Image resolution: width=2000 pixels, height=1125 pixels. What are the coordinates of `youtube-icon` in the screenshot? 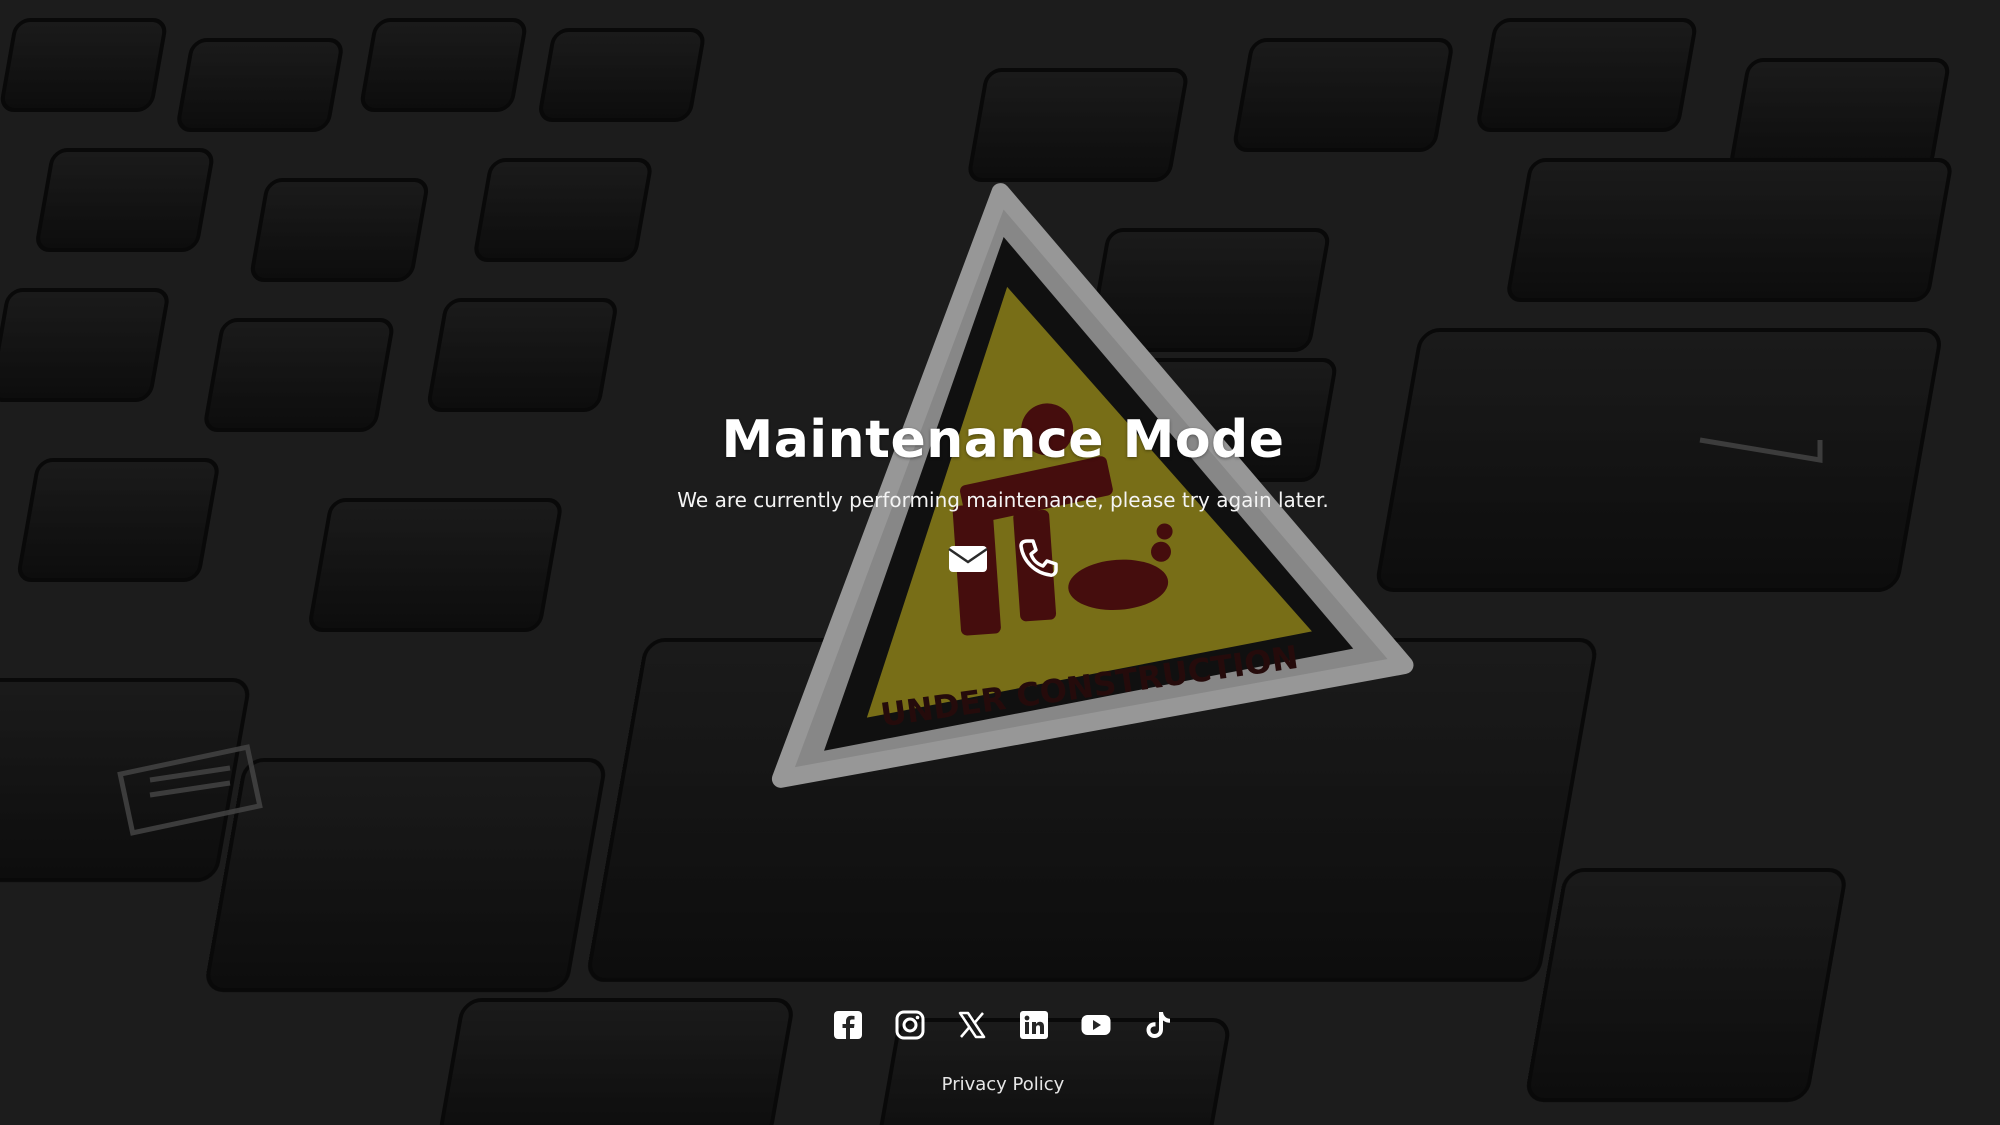 It's located at (1096, 1025).